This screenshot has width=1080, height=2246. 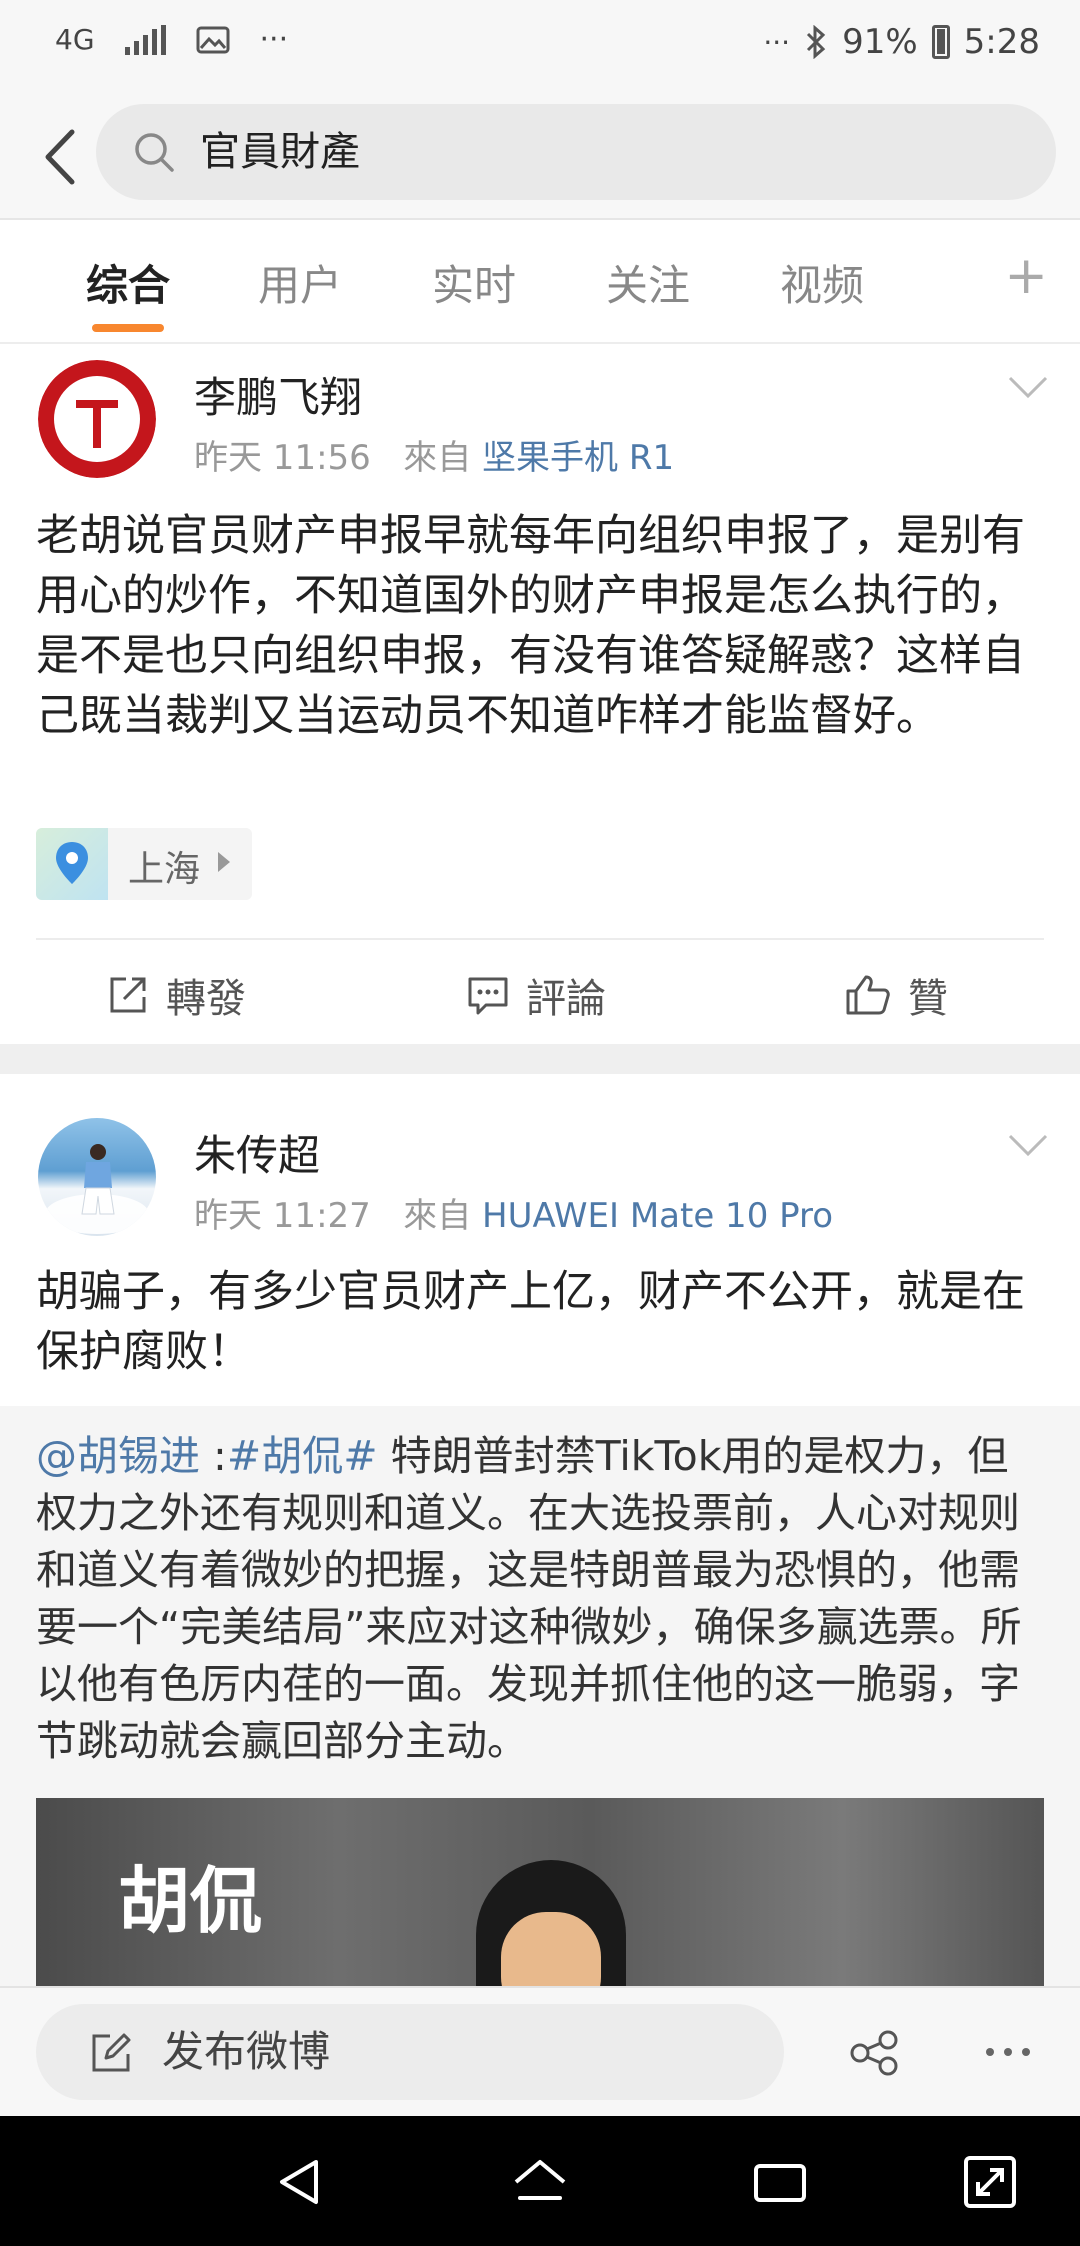 What do you see at coordinates (300, 2182) in the screenshot?
I see `nav-back-icon` at bounding box center [300, 2182].